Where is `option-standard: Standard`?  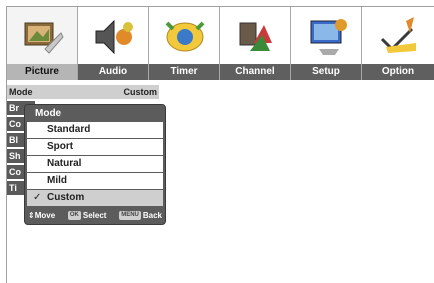 option-standard: Standard is located at coordinates (95, 130).